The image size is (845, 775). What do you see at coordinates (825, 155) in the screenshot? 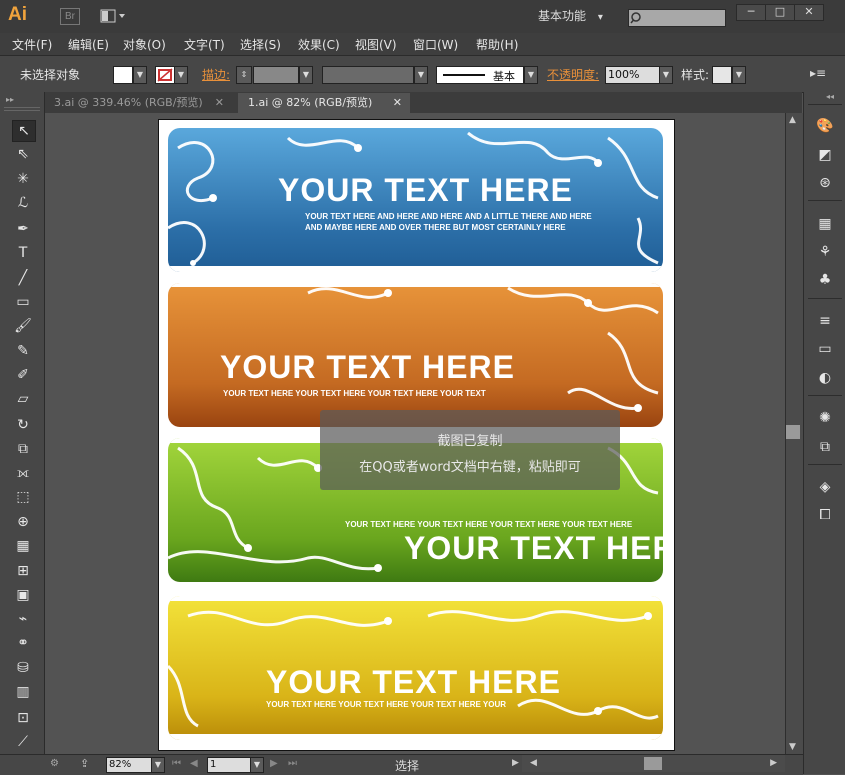
I see `color-guide-icon: ◩` at bounding box center [825, 155].